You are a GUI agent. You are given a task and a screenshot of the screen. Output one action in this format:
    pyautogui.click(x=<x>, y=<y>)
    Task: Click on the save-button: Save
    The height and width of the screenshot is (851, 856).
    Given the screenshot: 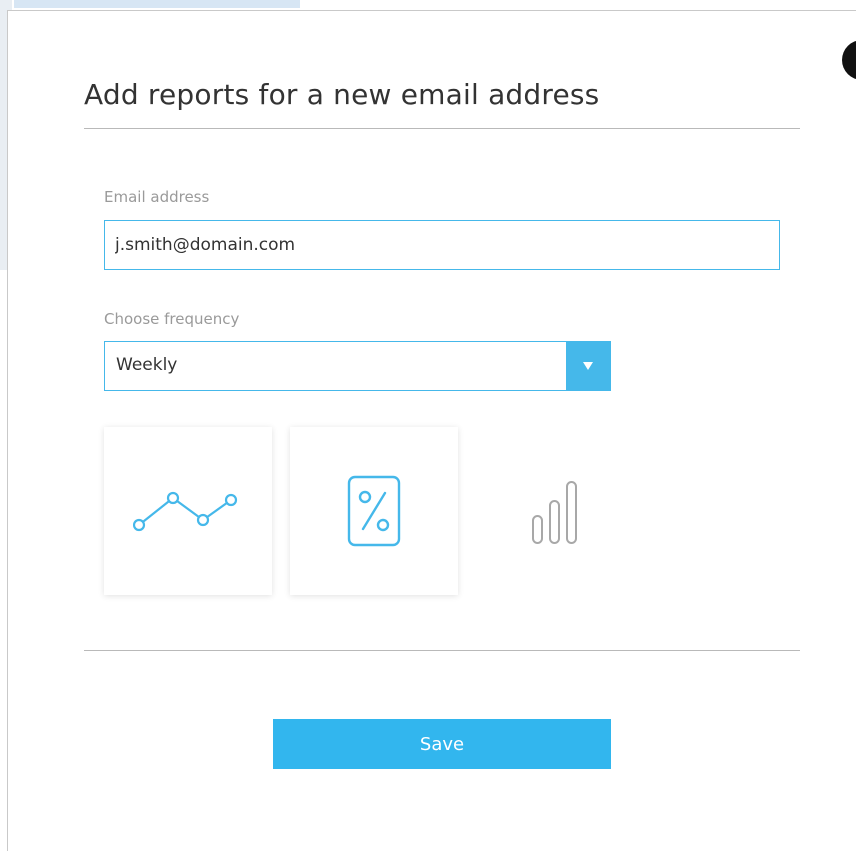 What is the action you would take?
    pyautogui.click(x=442, y=744)
    